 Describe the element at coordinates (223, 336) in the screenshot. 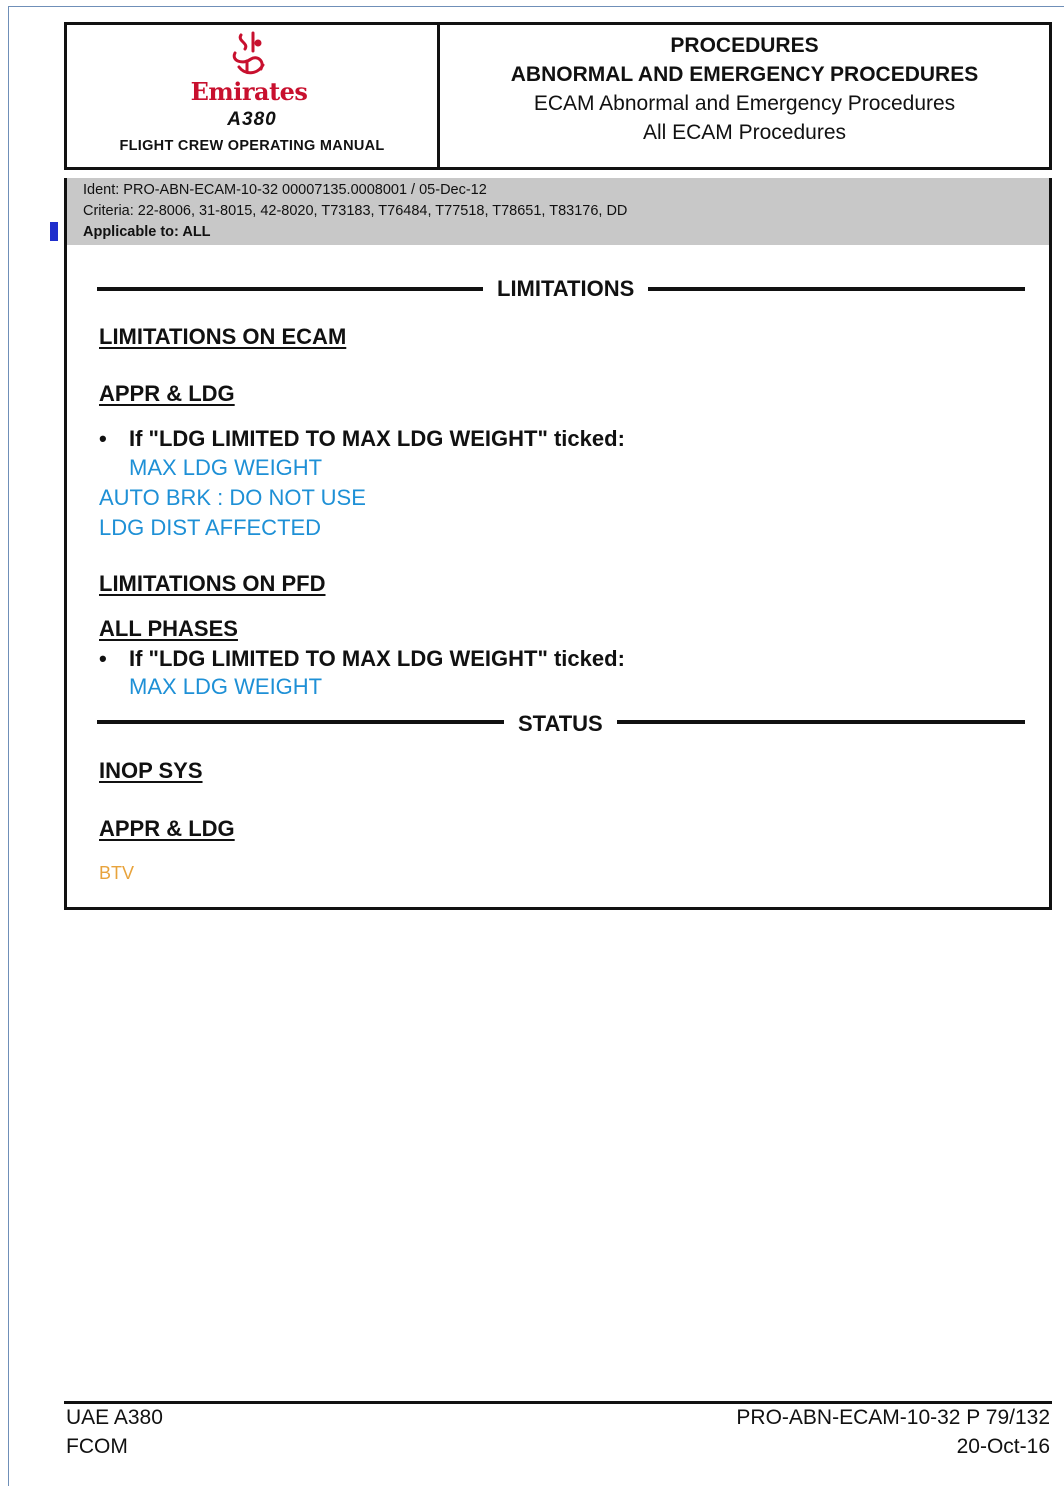

I see `limitations-on-ecam-heading: LIMITATIONS ON ECAM` at that location.